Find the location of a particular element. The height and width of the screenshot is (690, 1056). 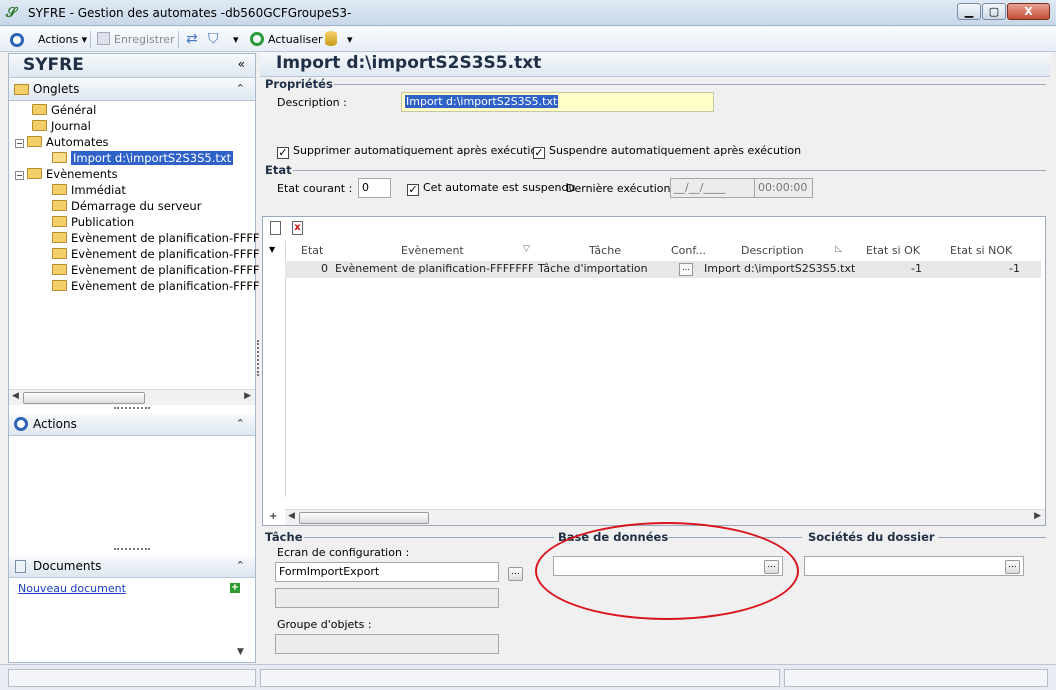

tree-node-label: Général is located at coordinates (74, 110).